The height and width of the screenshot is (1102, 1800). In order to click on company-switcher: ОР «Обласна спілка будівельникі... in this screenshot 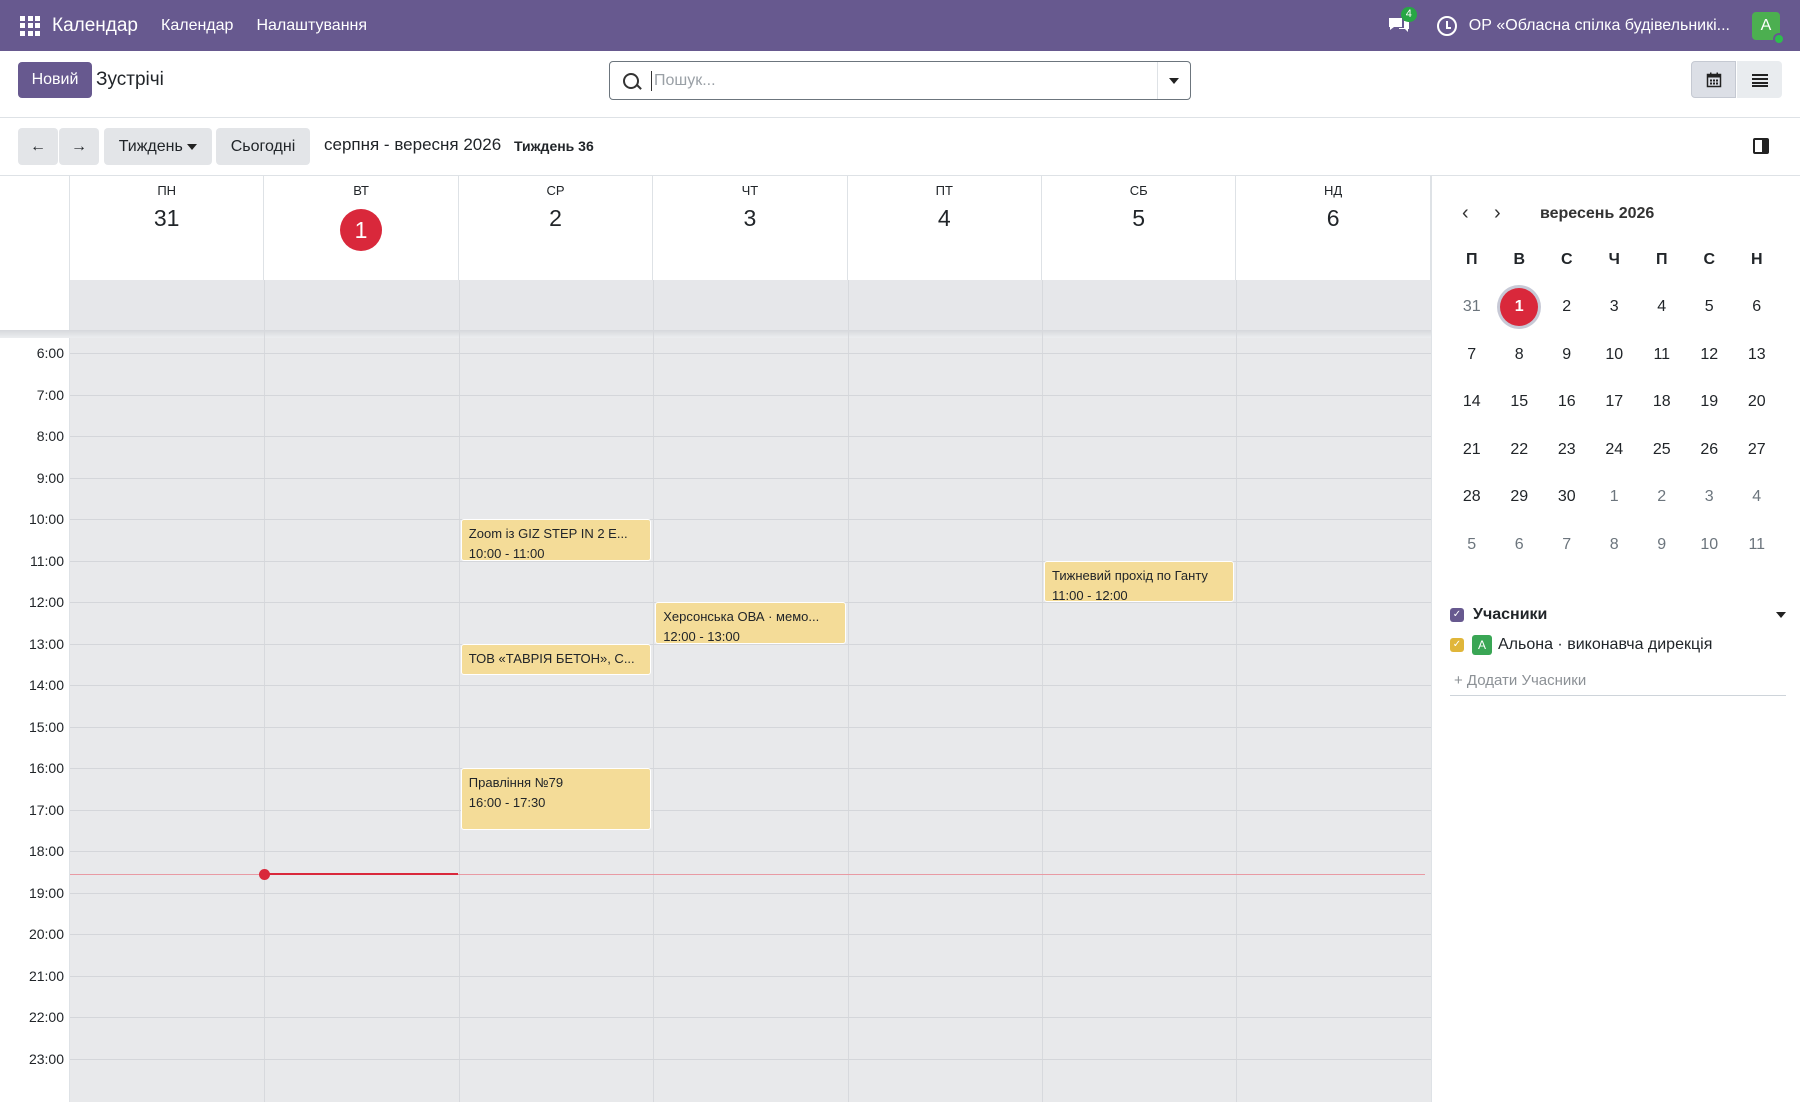, I will do `click(1599, 26)`.